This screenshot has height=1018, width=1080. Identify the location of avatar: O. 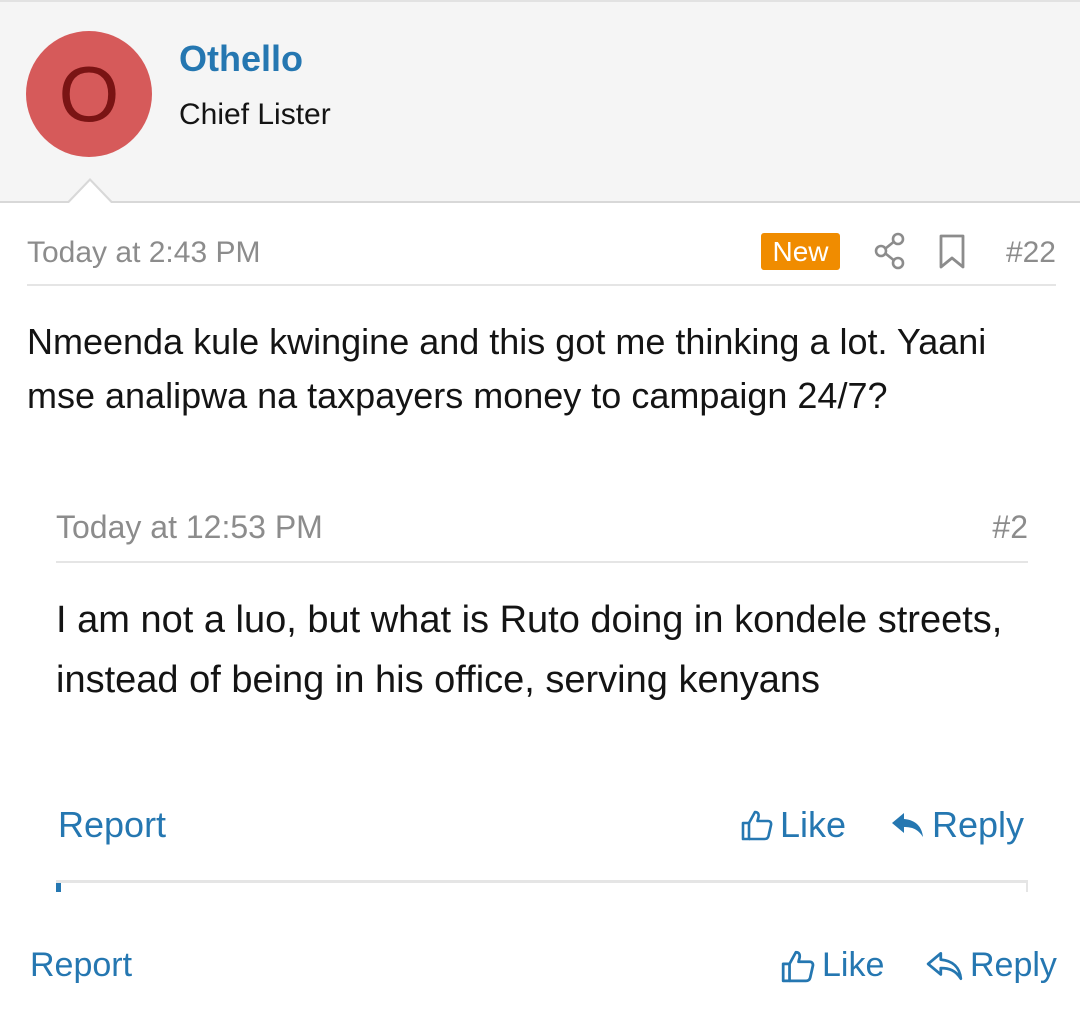
(89, 94).